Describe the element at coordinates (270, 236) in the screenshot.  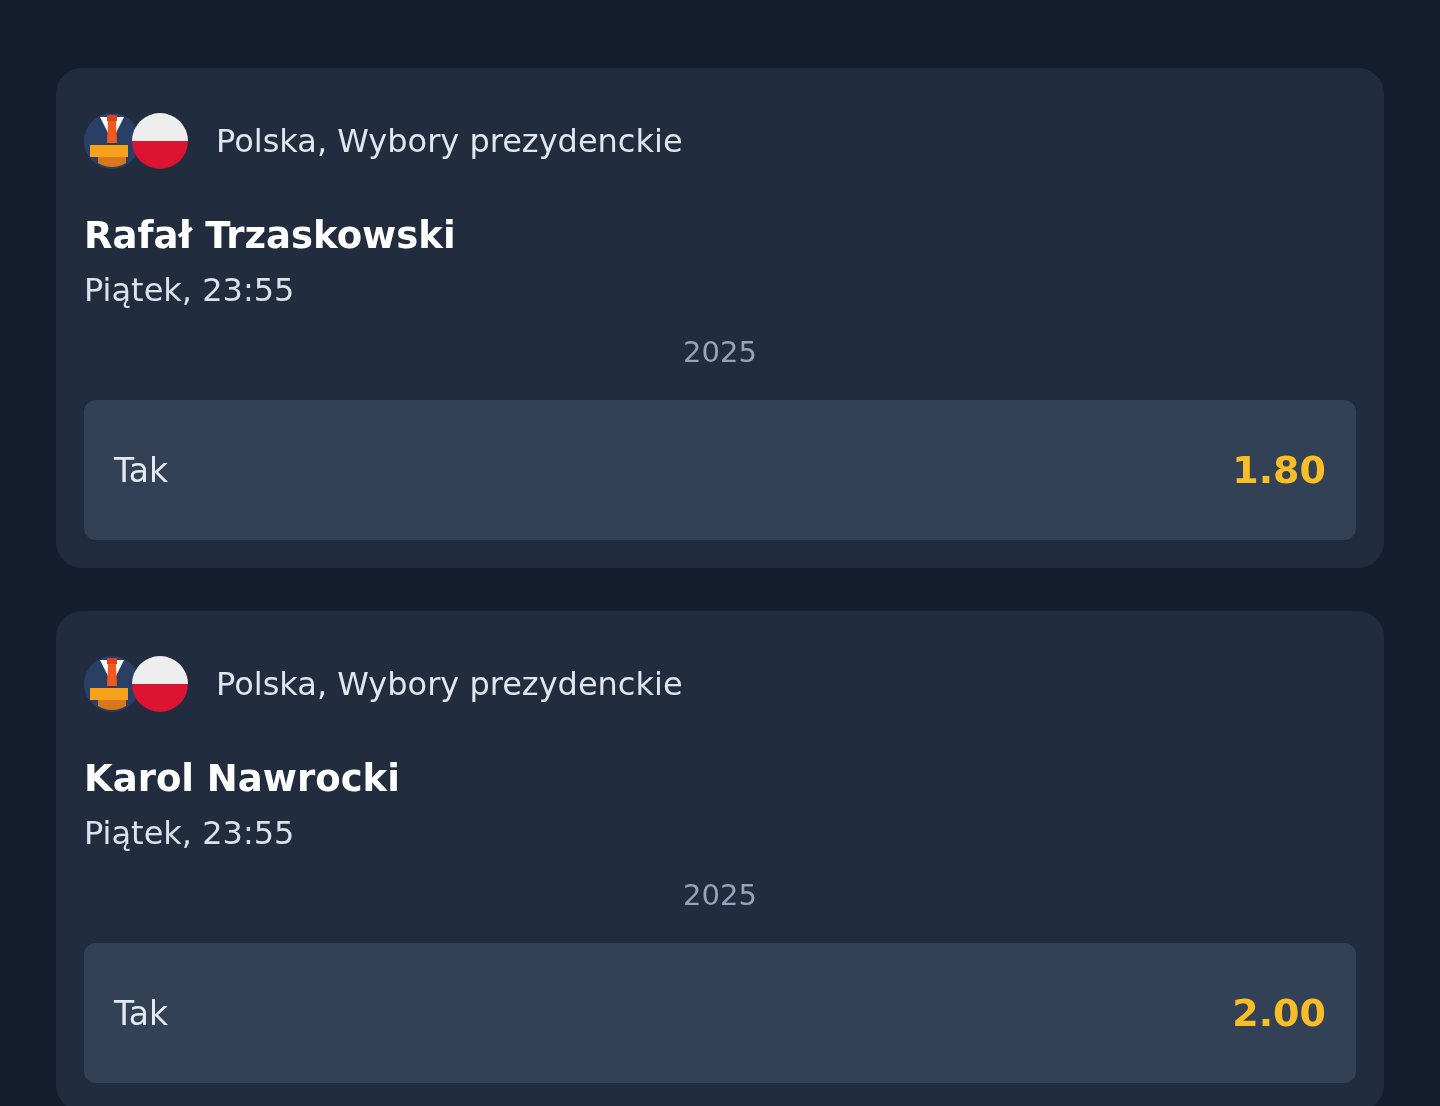
I see `candidate-name: Rafał Trzaskowski` at that location.